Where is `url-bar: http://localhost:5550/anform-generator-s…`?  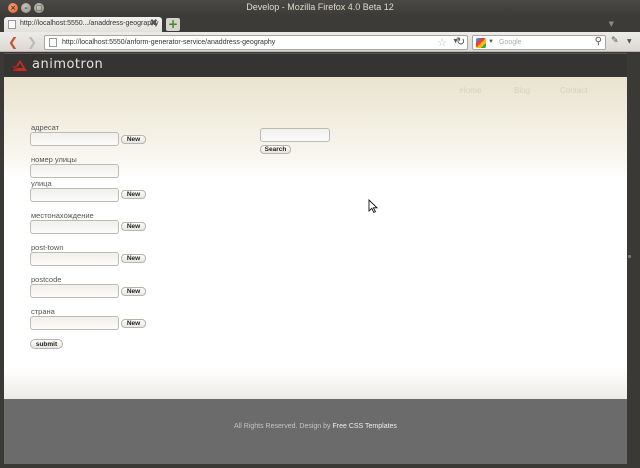 url-bar: http://localhost:5550/anform-generator-s… is located at coordinates (256, 42).